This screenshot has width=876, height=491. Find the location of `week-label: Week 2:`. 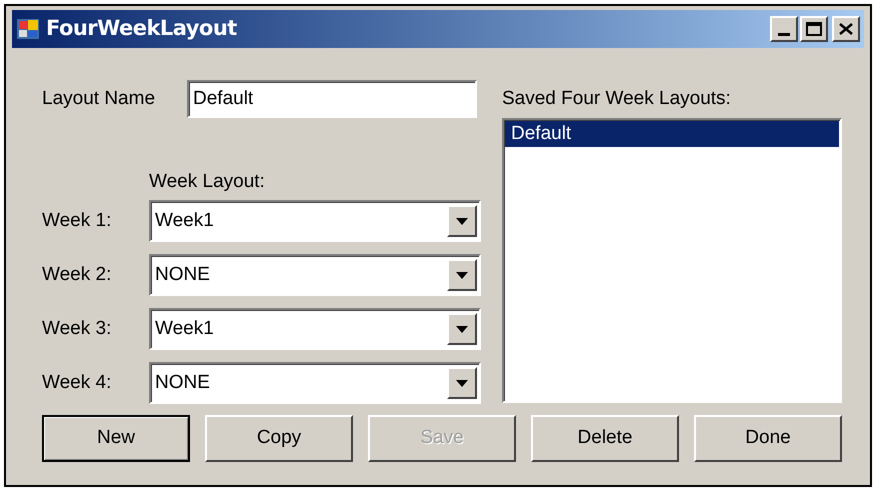

week-label: Week 2: is located at coordinates (77, 274).